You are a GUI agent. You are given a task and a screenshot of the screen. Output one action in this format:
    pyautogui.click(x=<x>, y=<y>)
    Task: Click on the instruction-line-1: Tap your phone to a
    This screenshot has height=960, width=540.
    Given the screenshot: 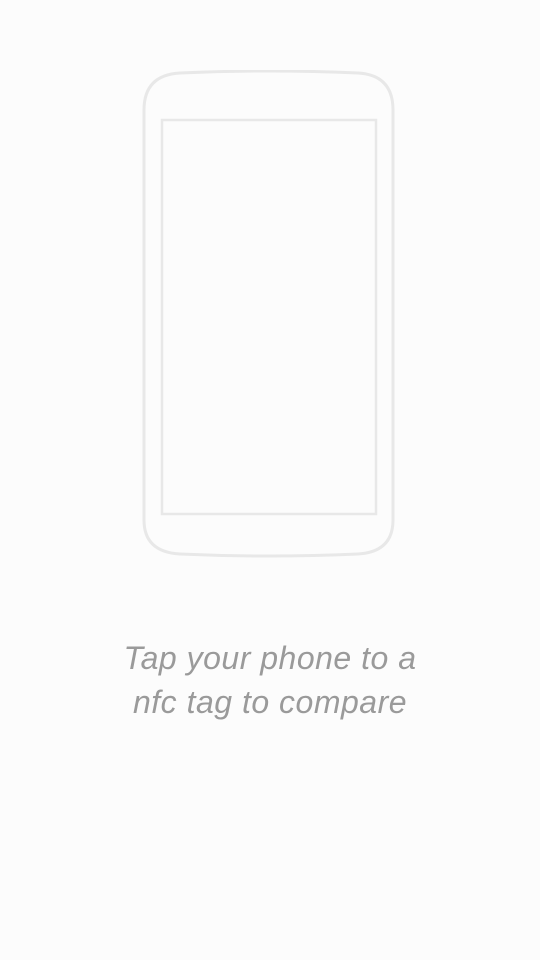 What is the action you would take?
    pyautogui.click(x=270, y=658)
    